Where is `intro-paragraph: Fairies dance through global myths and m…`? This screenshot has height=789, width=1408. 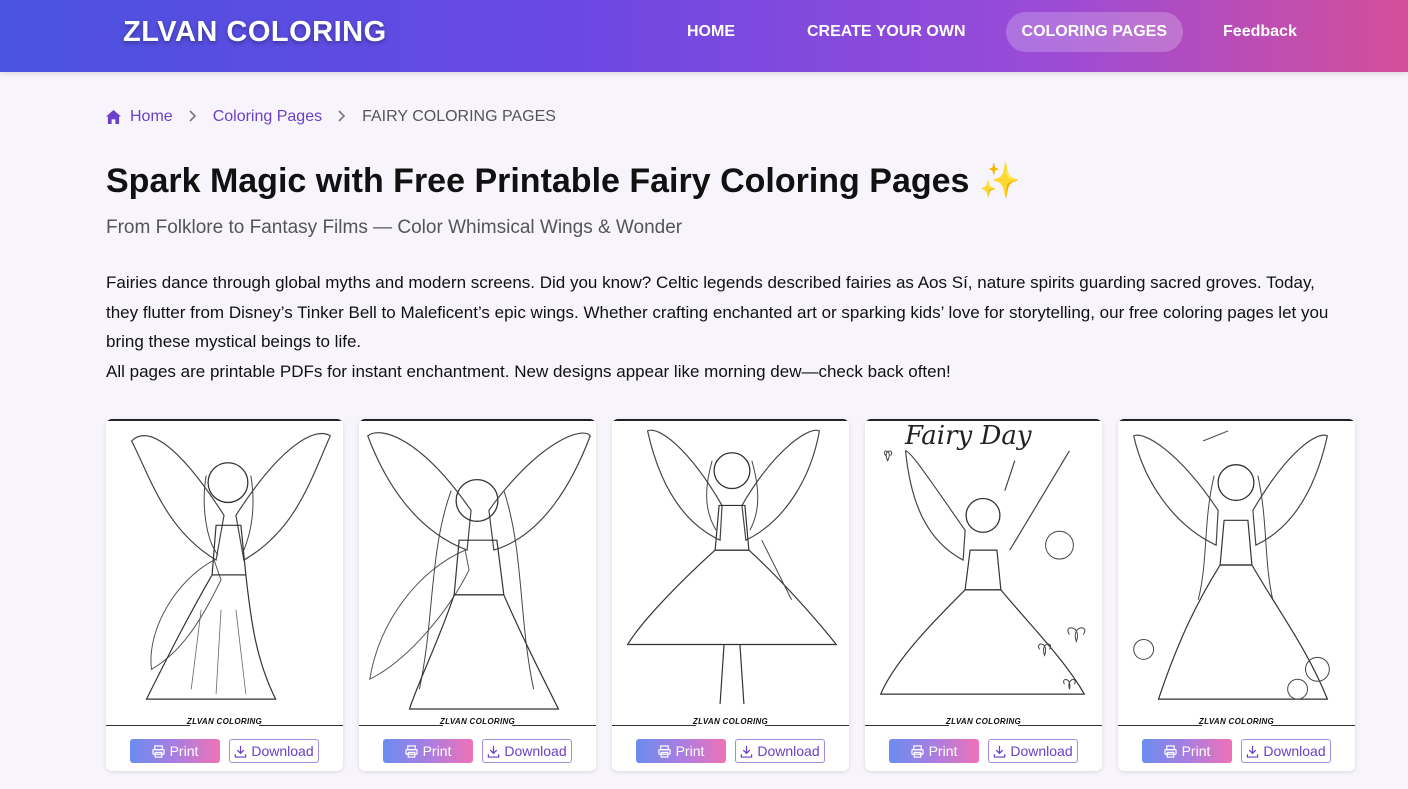
intro-paragraph: Fairies dance through global myths and m… is located at coordinates (717, 312).